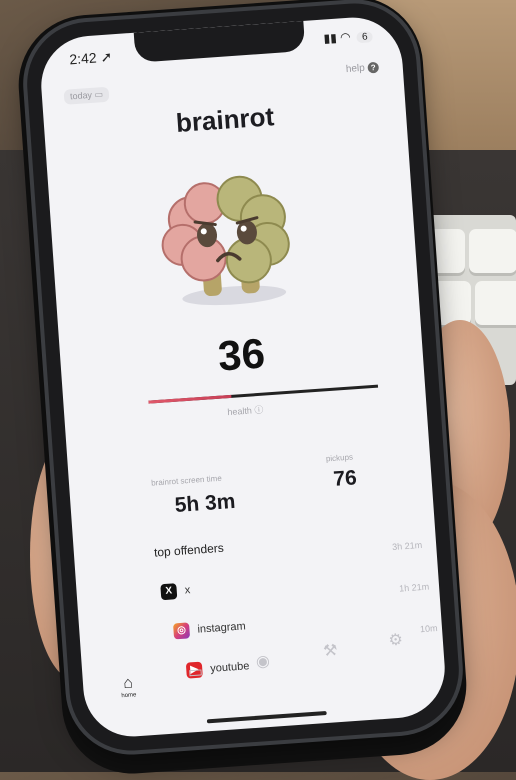 This screenshot has width=516, height=780. I want to click on hammer-icon: ⚒, so click(330, 651).